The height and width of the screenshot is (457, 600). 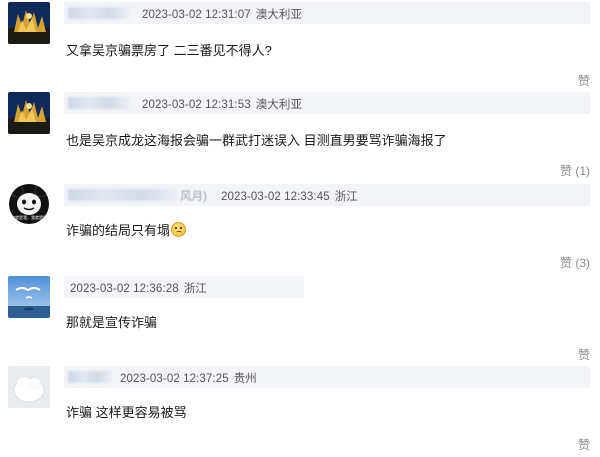 What do you see at coordinates (118, 230) in the screenshot?
I see `comment-text-content: 诈骗的结局只有塌` at bounding box center [118, 230].